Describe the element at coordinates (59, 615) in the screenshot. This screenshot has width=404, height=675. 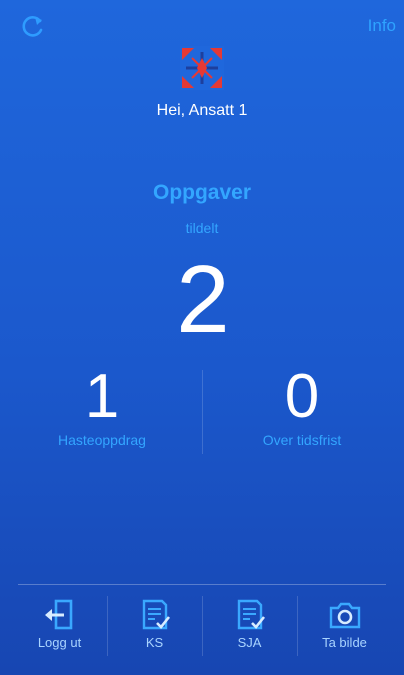
I see `logout-icon` at that location.